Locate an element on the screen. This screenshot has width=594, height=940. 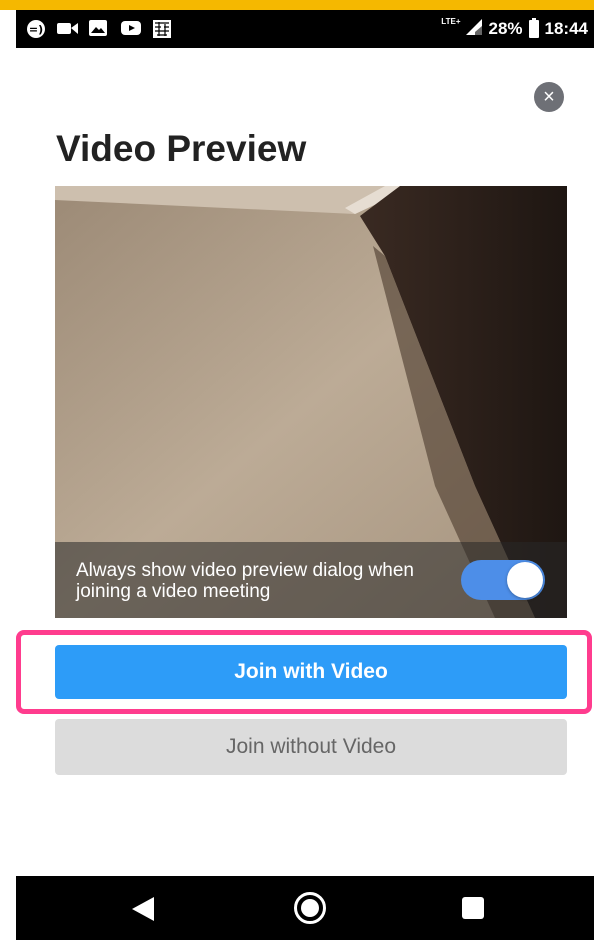
image-icon is located at coordinates (98, 28).